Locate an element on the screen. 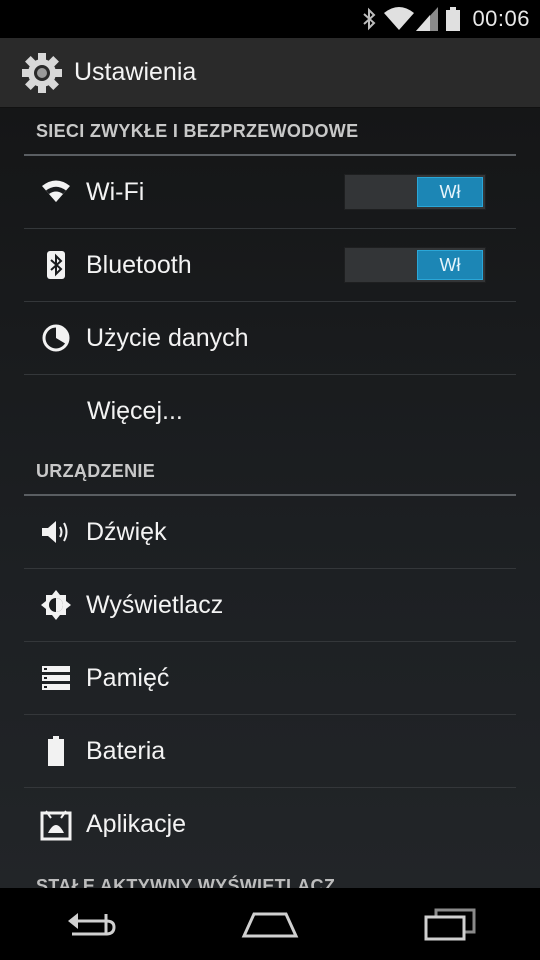 This screenshot has width=540, height=960. settings-item-label: Użycie danych is located at coordinates (167, 337).